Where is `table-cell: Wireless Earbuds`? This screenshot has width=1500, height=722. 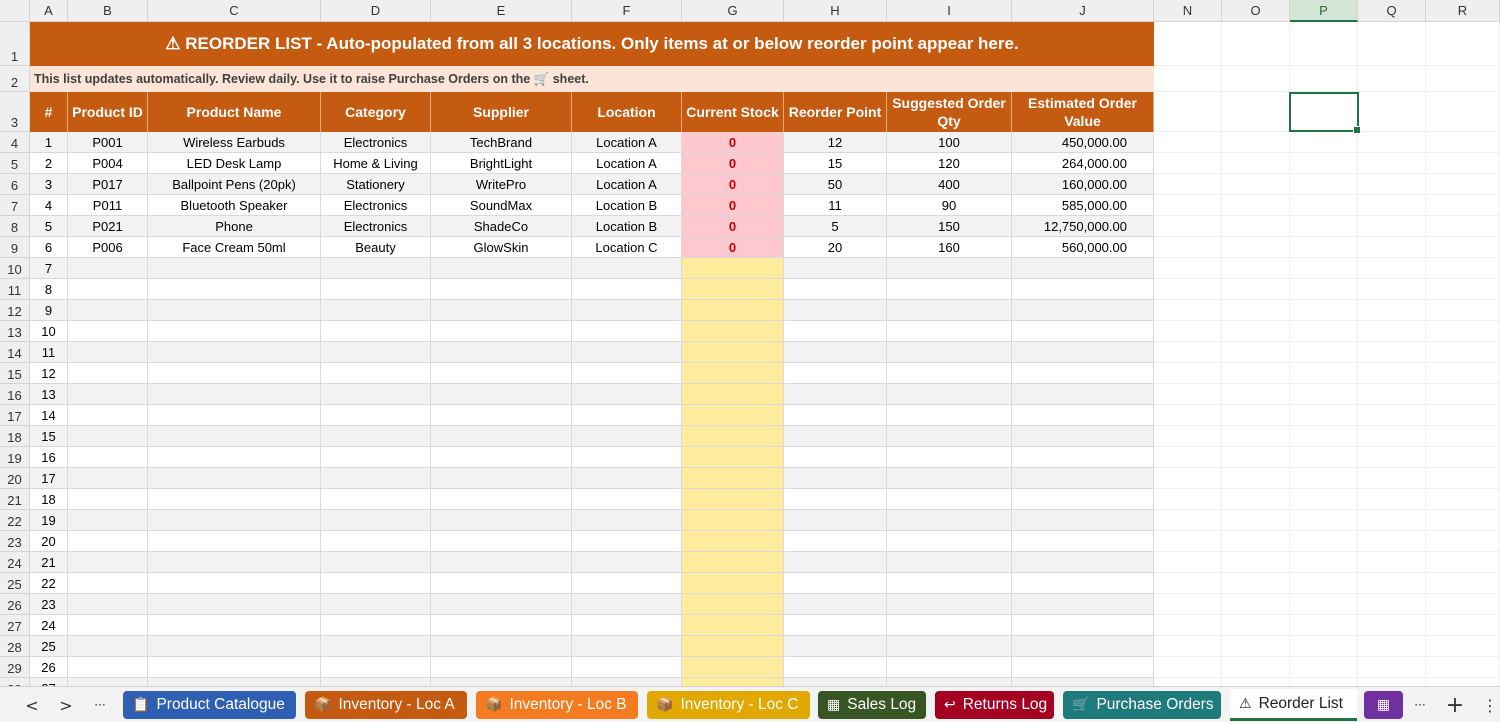 table-cell: Wireless Earbuds is located at coordinates (234, 142).